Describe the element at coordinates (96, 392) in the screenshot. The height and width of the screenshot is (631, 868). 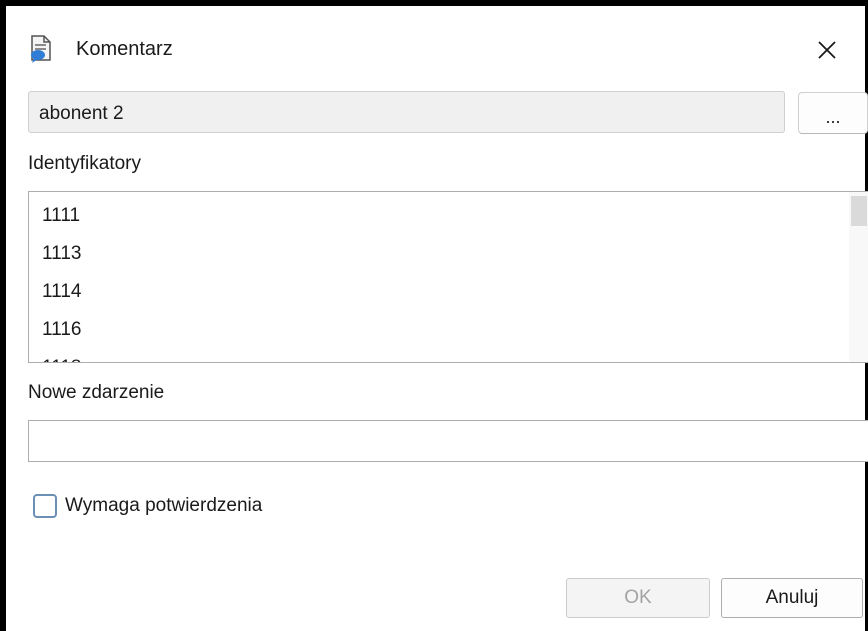
I see `new-event-label: Nowe zdarzenie` at that location.